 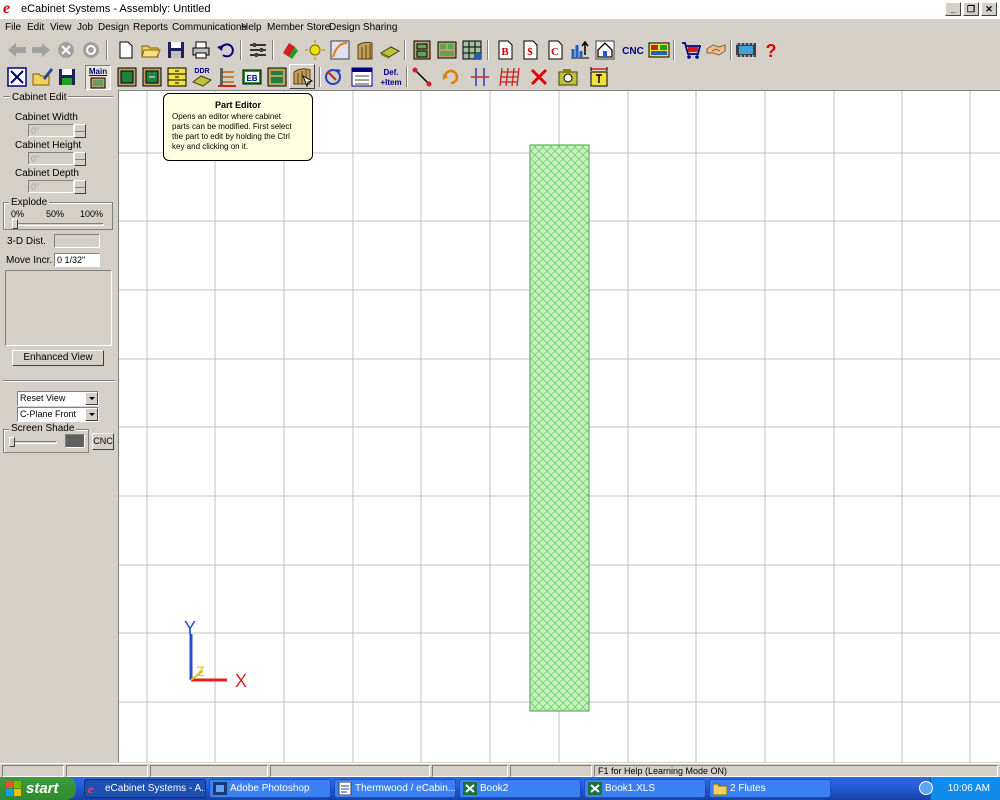 What do you see at coordinates (716, 50) in the screenshot?
I see `handshake-icon` at bounding box center [716, 50].